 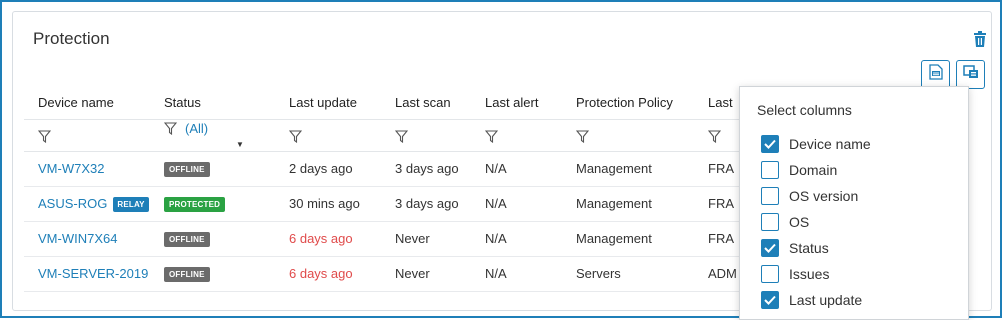 I want to click on select-columns-title: Select columns, so click(x=804, y=110).